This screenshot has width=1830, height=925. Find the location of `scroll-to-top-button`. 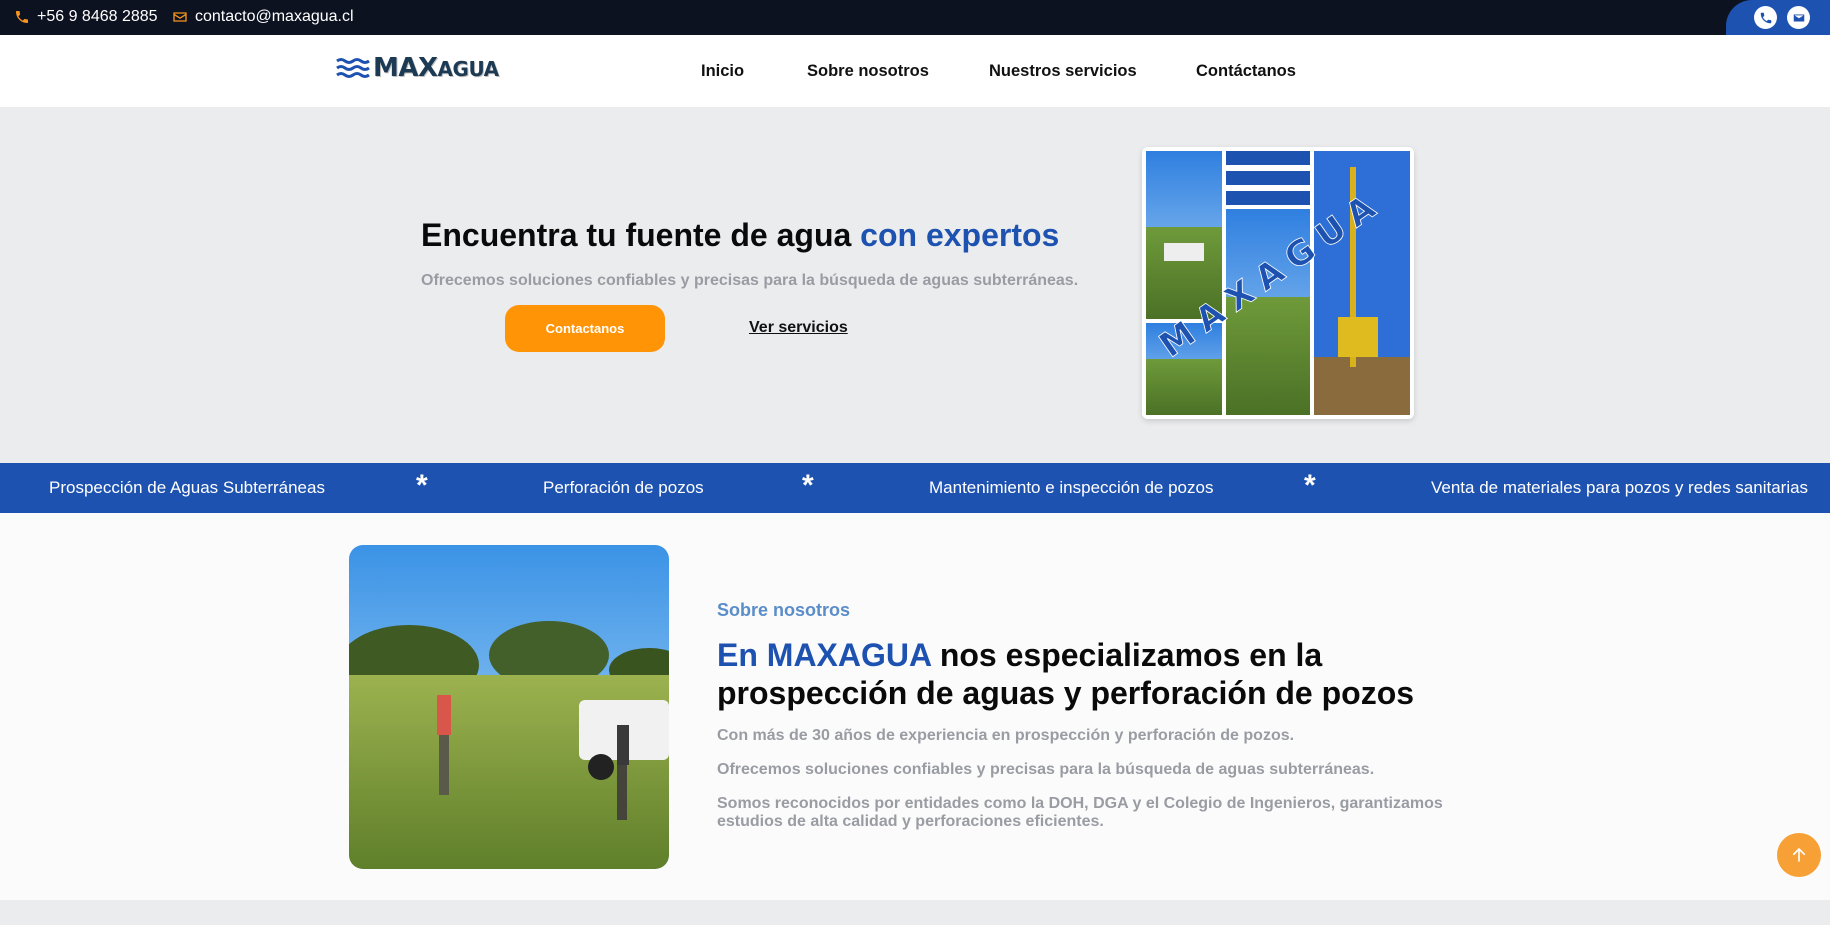

scroll-to-top-button is located at coordinates (1799, 855).